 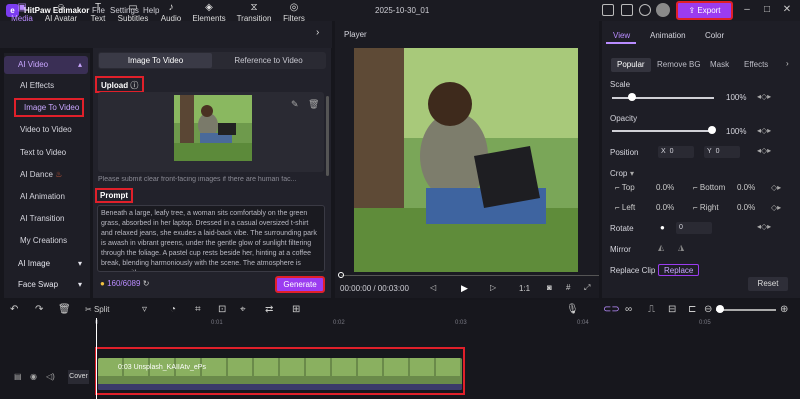 What do you see at coordinates (209, 12) in the screenshot?
I see `tab-elements: ◈ Elements` at bounding box center [209, 12].